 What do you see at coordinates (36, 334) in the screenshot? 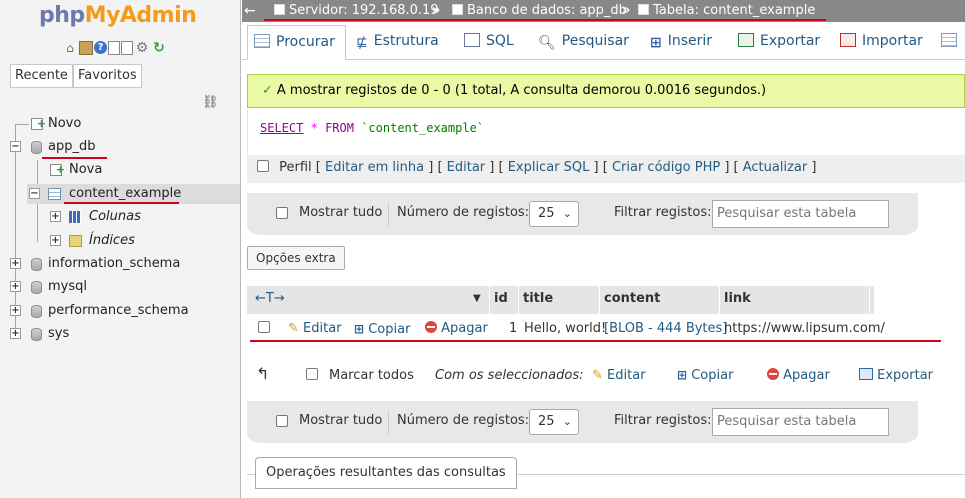
I see `database-icon` at bounding box center [36, 334].